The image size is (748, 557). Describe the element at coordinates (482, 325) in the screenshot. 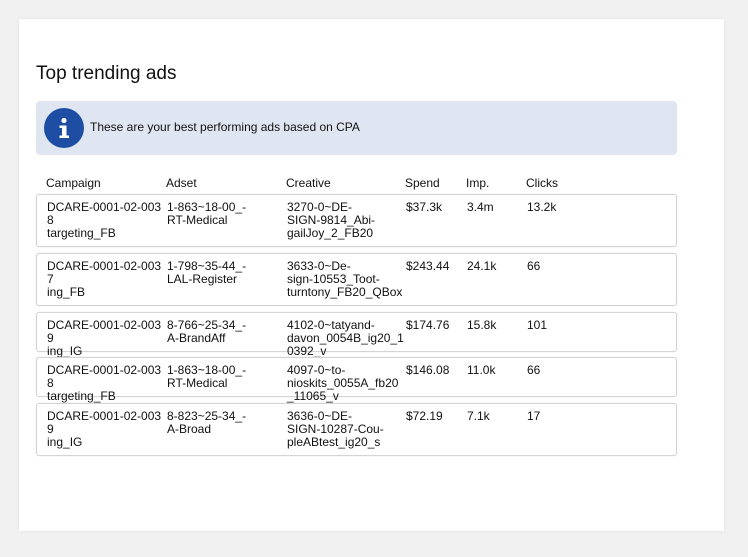

I see `cell-impressions: 15.8k` at that location.